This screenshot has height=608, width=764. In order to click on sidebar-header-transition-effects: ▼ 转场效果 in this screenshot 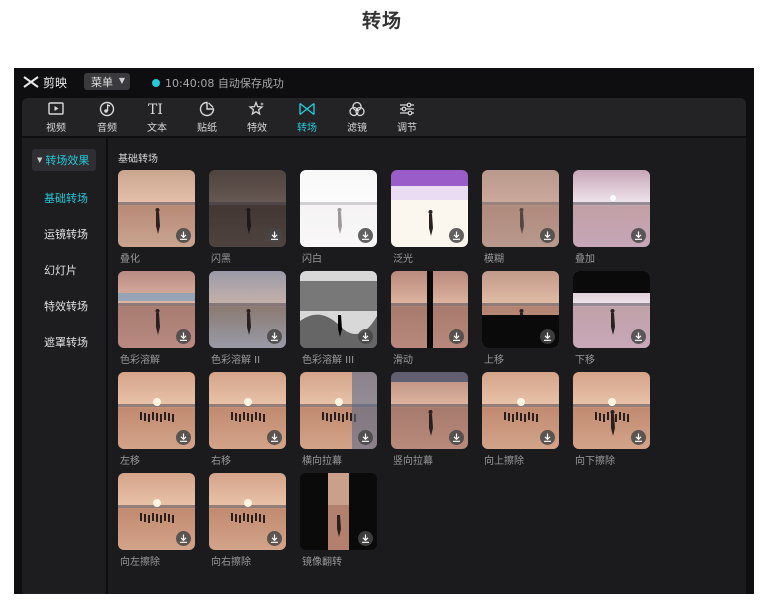, I will do `click(64, 160)`.